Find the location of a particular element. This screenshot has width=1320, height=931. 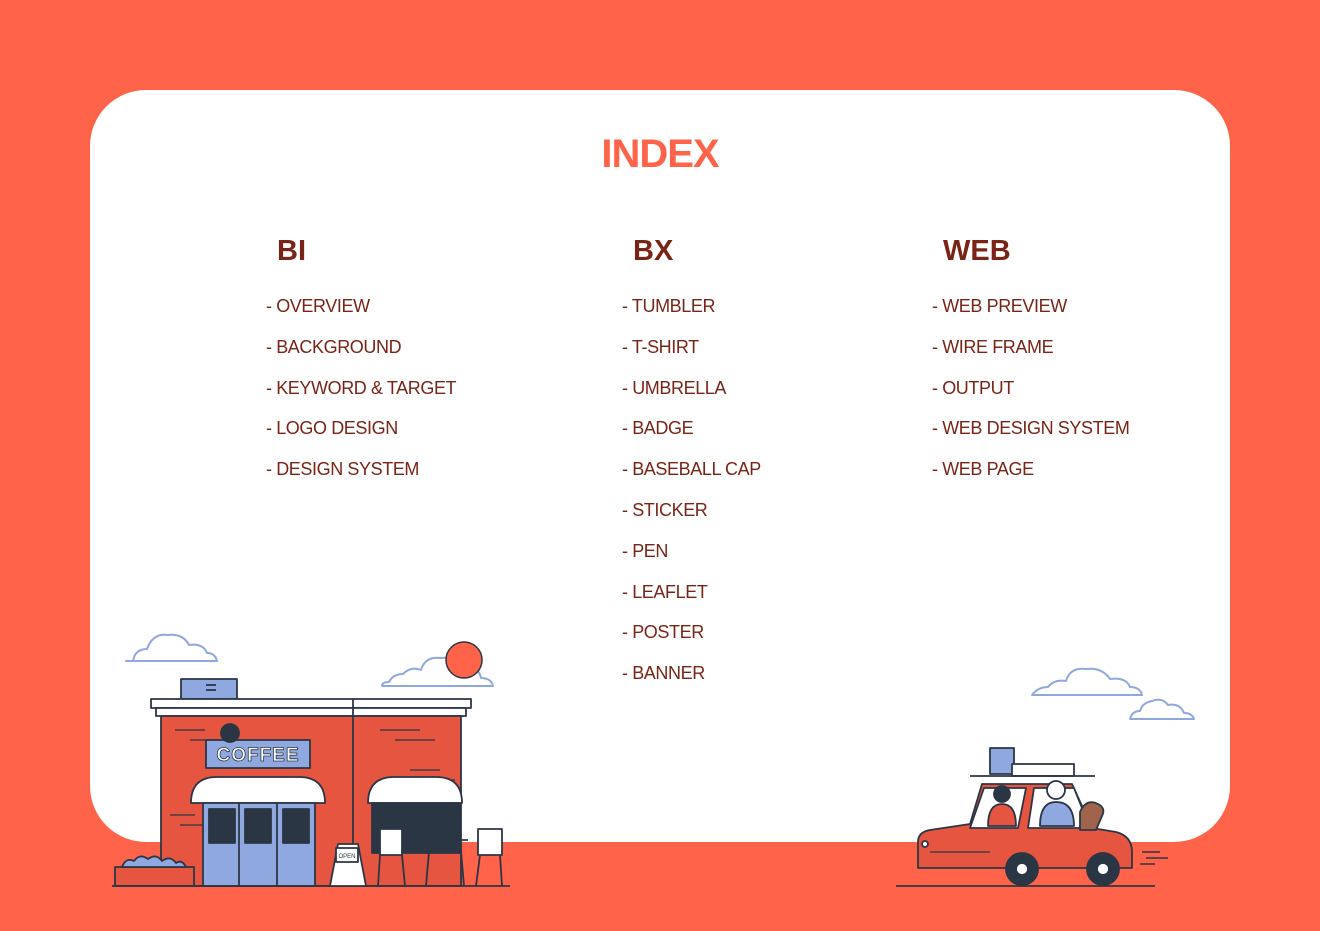

coffee-bean-icon is located at coordinates (230, 733).